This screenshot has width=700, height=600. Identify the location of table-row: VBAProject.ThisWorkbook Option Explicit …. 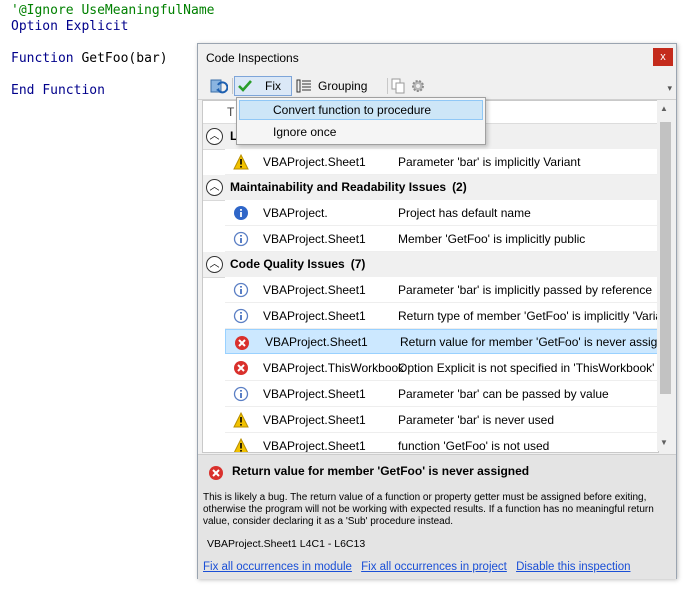
(441, 368).